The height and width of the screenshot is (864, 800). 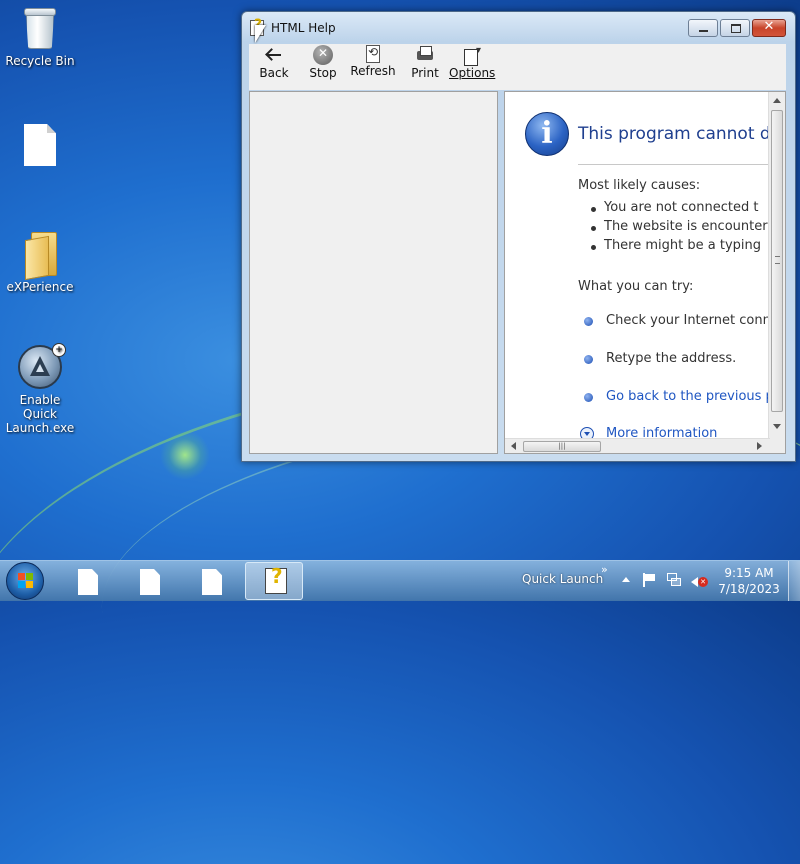 I want to click on refresh-button: Refresh, so click(x=373, y=67).